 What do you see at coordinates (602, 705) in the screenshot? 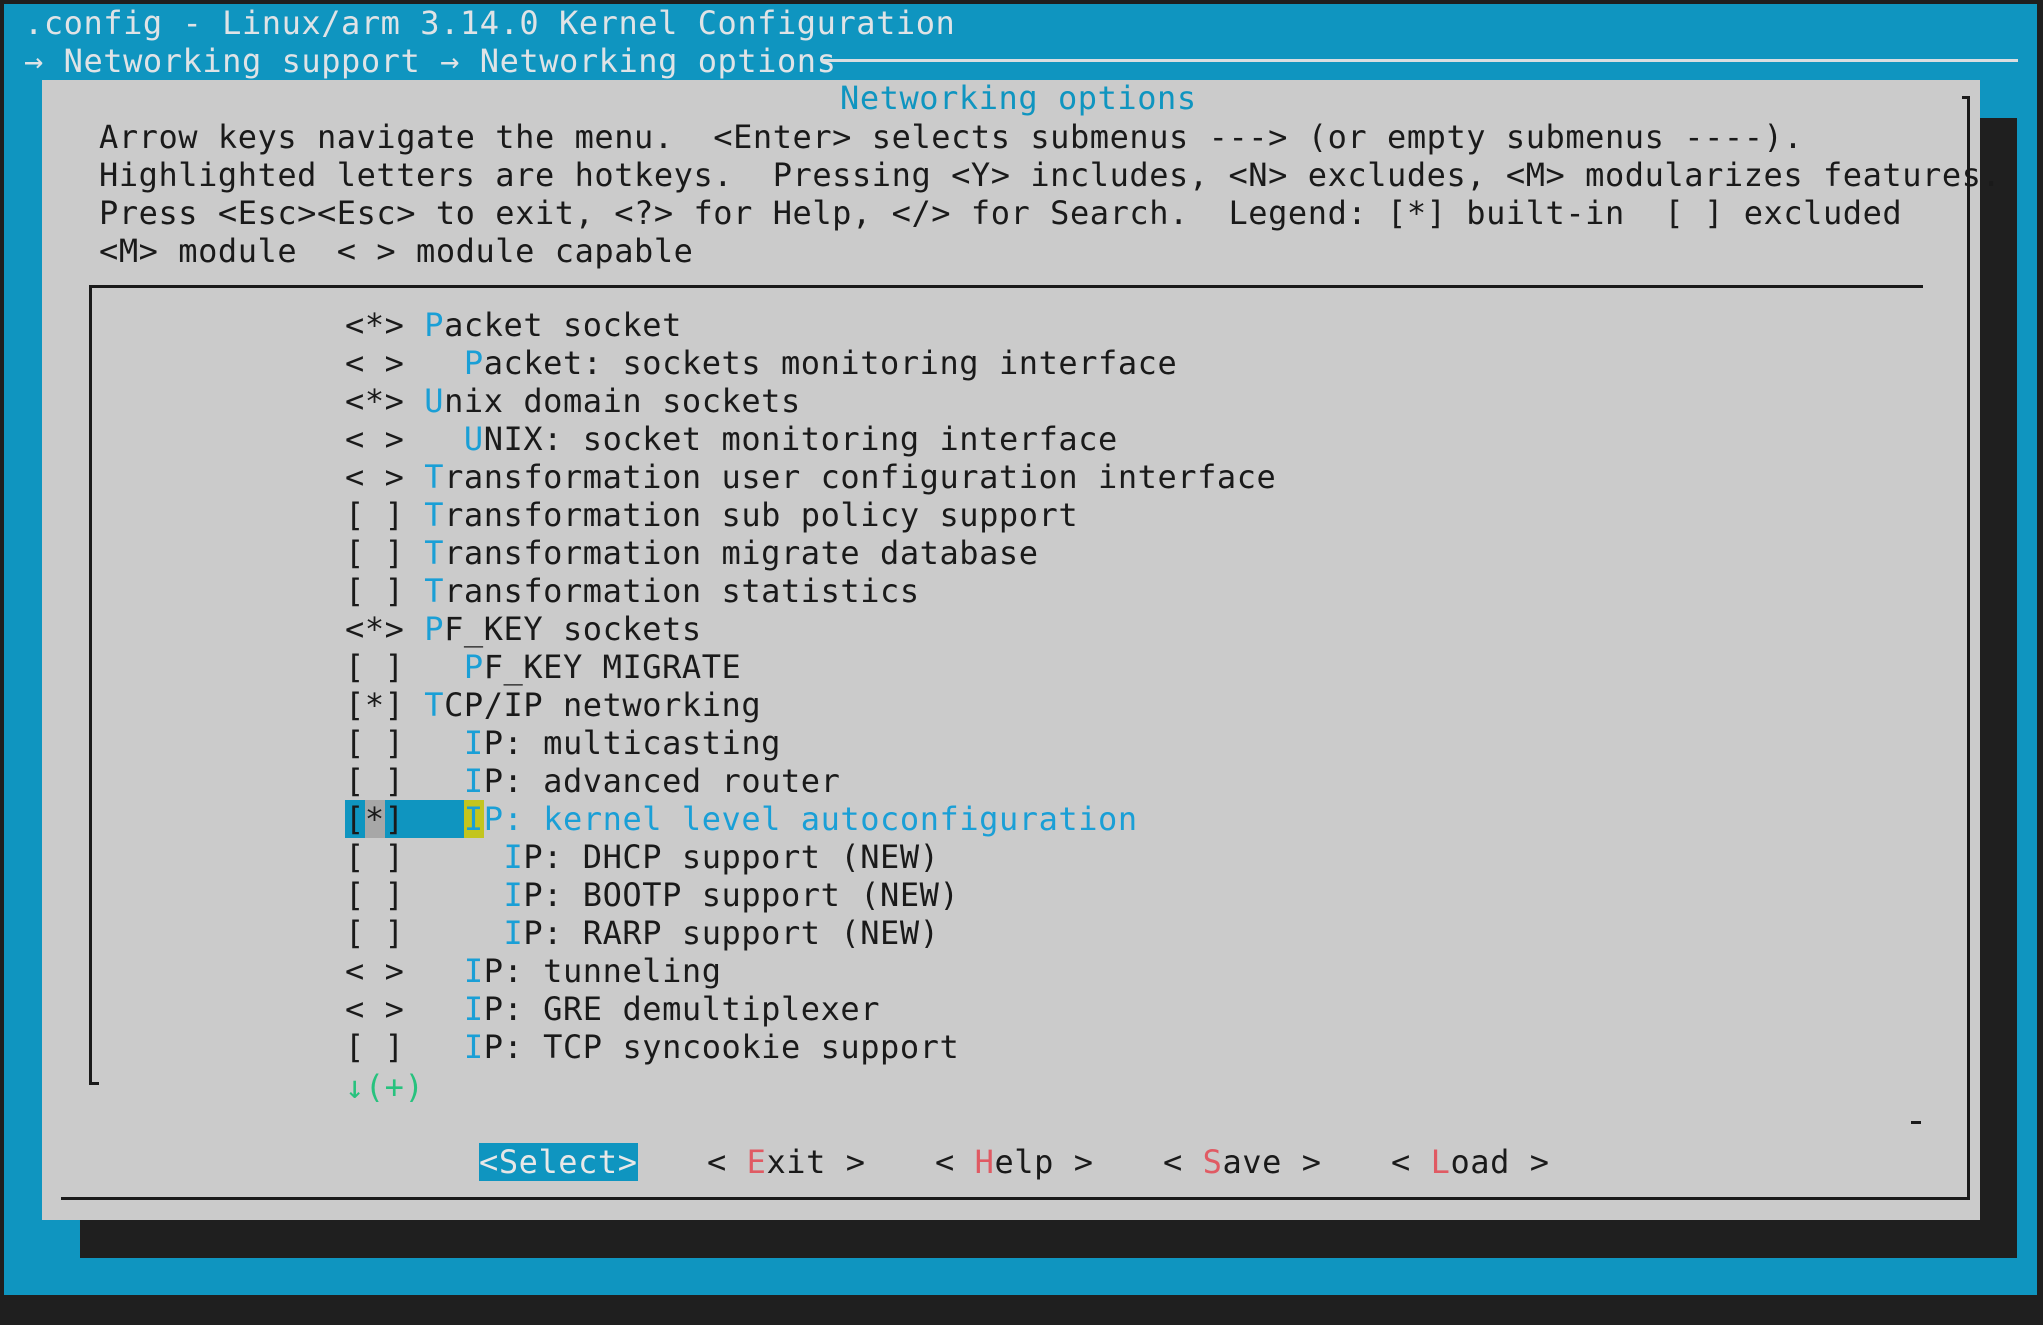
I see `menu-item-label: CP/IP networking` at bounding box center [602, 705].